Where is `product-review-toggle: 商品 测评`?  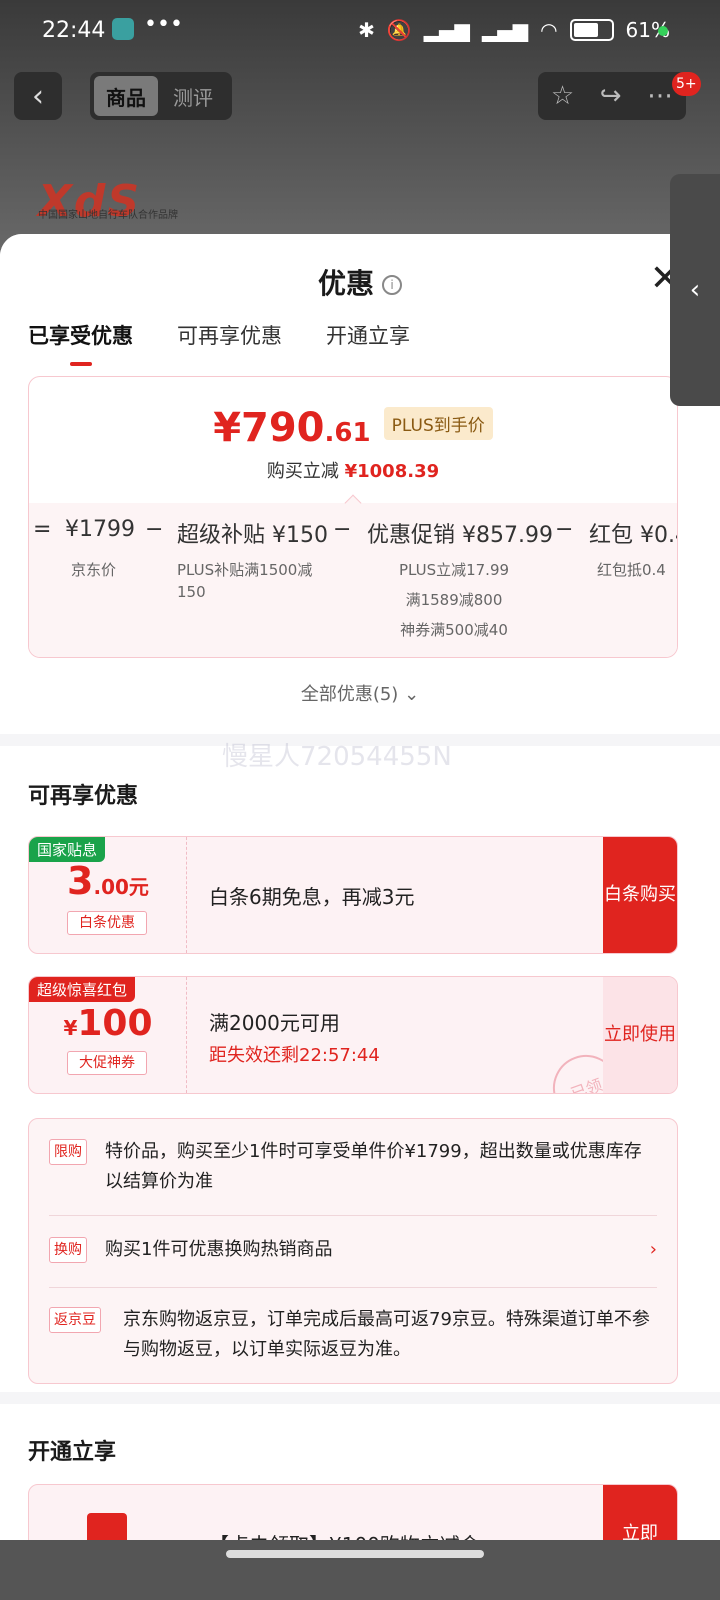 product-review-toggle: 商品 测评 is located at coordinates (161, 96).